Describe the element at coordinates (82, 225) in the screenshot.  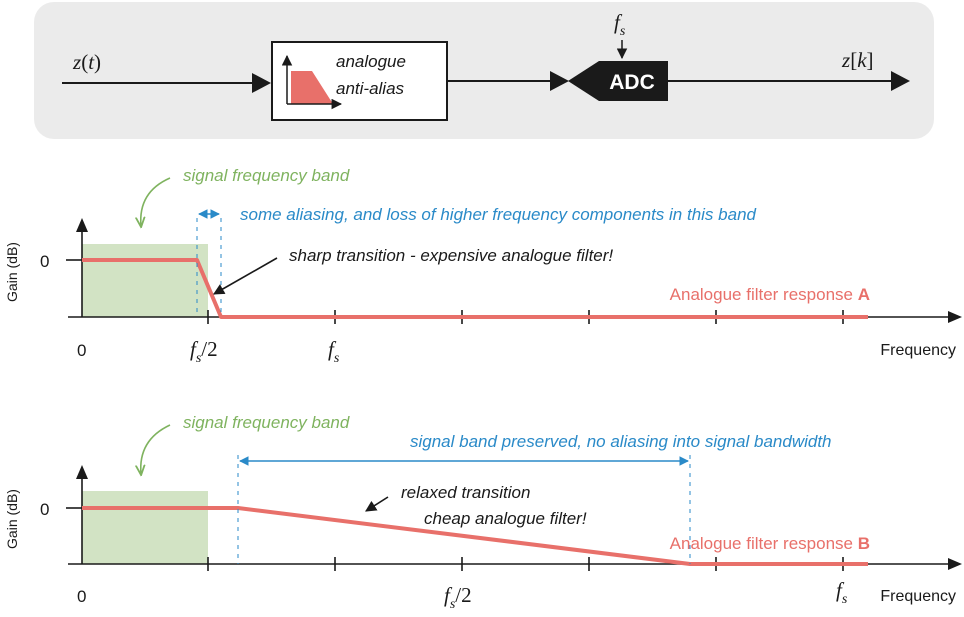
I see `plot-a-y-arrowhead` at that location.